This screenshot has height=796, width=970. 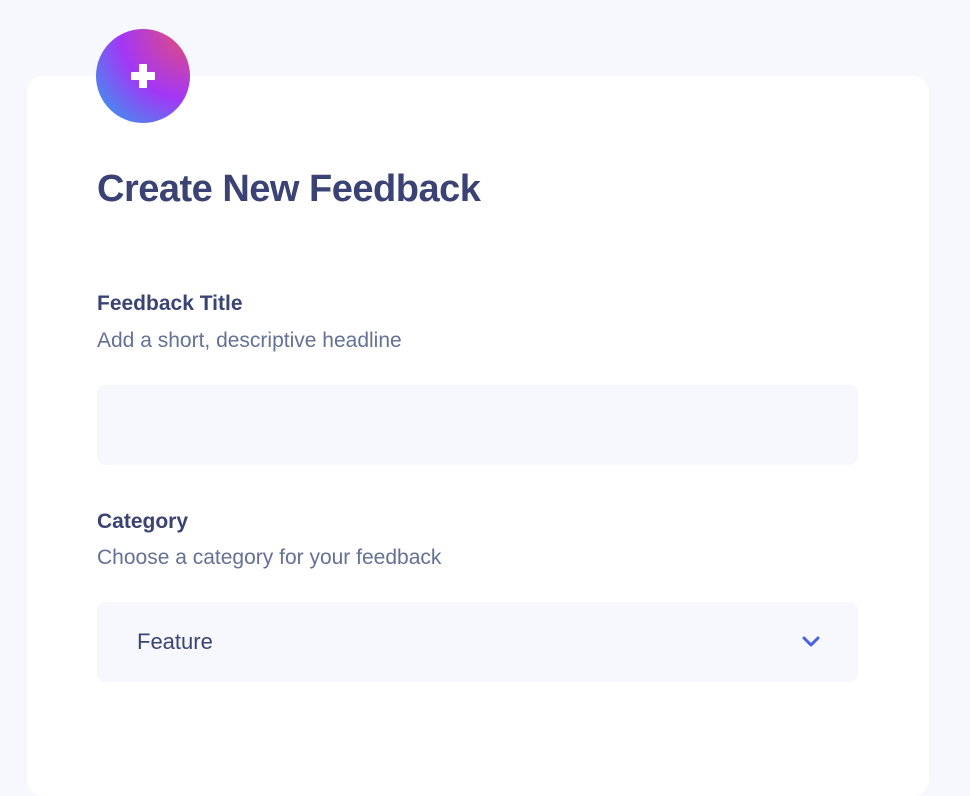 What do you see at coordinates (175, 641) in the screenshot?
I see `category-selected-value: Feature` at bounding box center [175, 641].